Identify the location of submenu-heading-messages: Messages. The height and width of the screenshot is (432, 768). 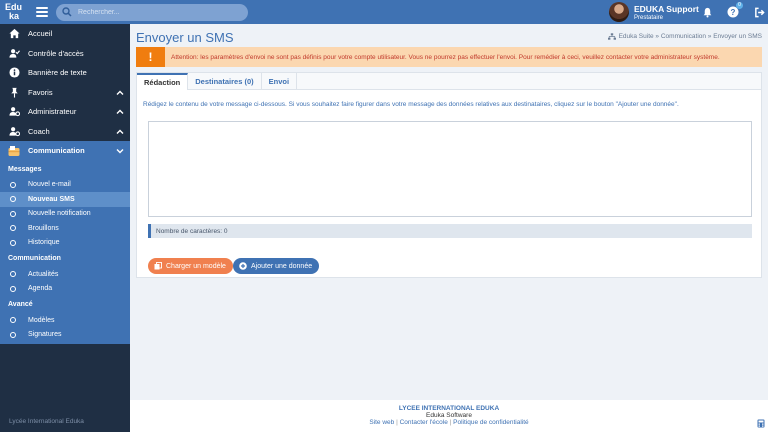
(25, 169).